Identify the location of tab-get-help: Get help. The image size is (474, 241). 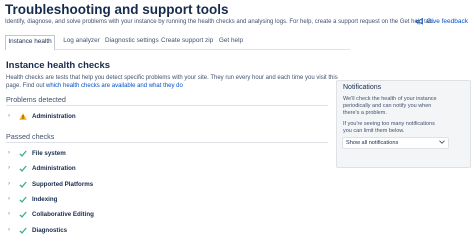
(231, 41).